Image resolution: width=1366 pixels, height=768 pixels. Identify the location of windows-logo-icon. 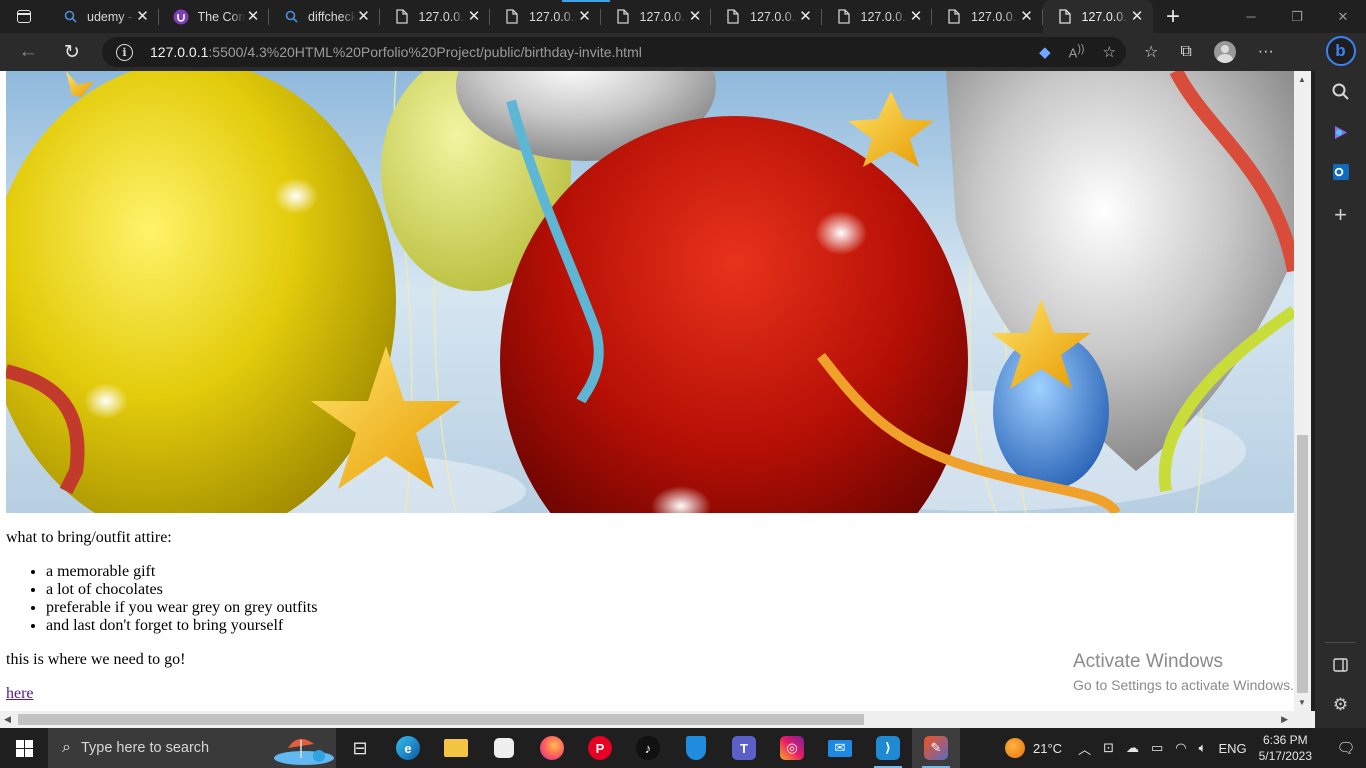
(24, 748).